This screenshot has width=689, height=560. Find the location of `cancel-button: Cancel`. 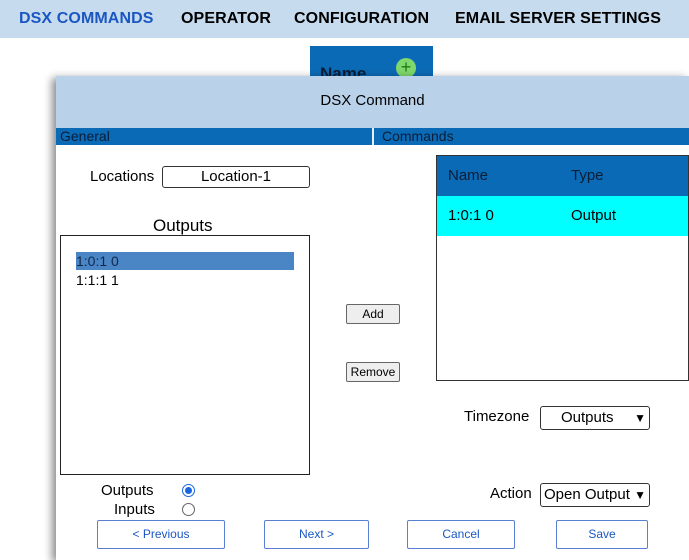

cancel-button: Cancel is located at coordinates (461, 534).